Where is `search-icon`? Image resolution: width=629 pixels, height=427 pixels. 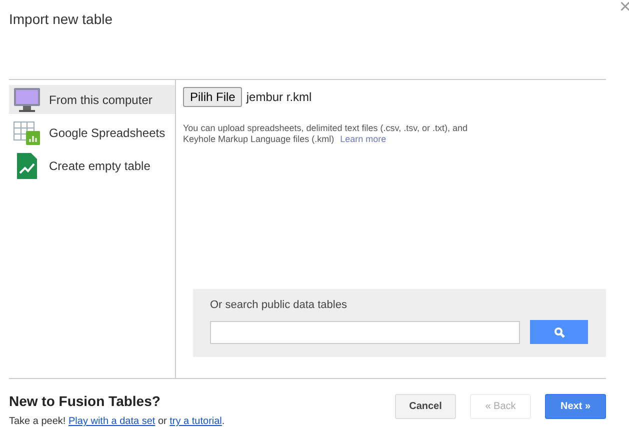 search-icon is located at coordinates (559, 332).